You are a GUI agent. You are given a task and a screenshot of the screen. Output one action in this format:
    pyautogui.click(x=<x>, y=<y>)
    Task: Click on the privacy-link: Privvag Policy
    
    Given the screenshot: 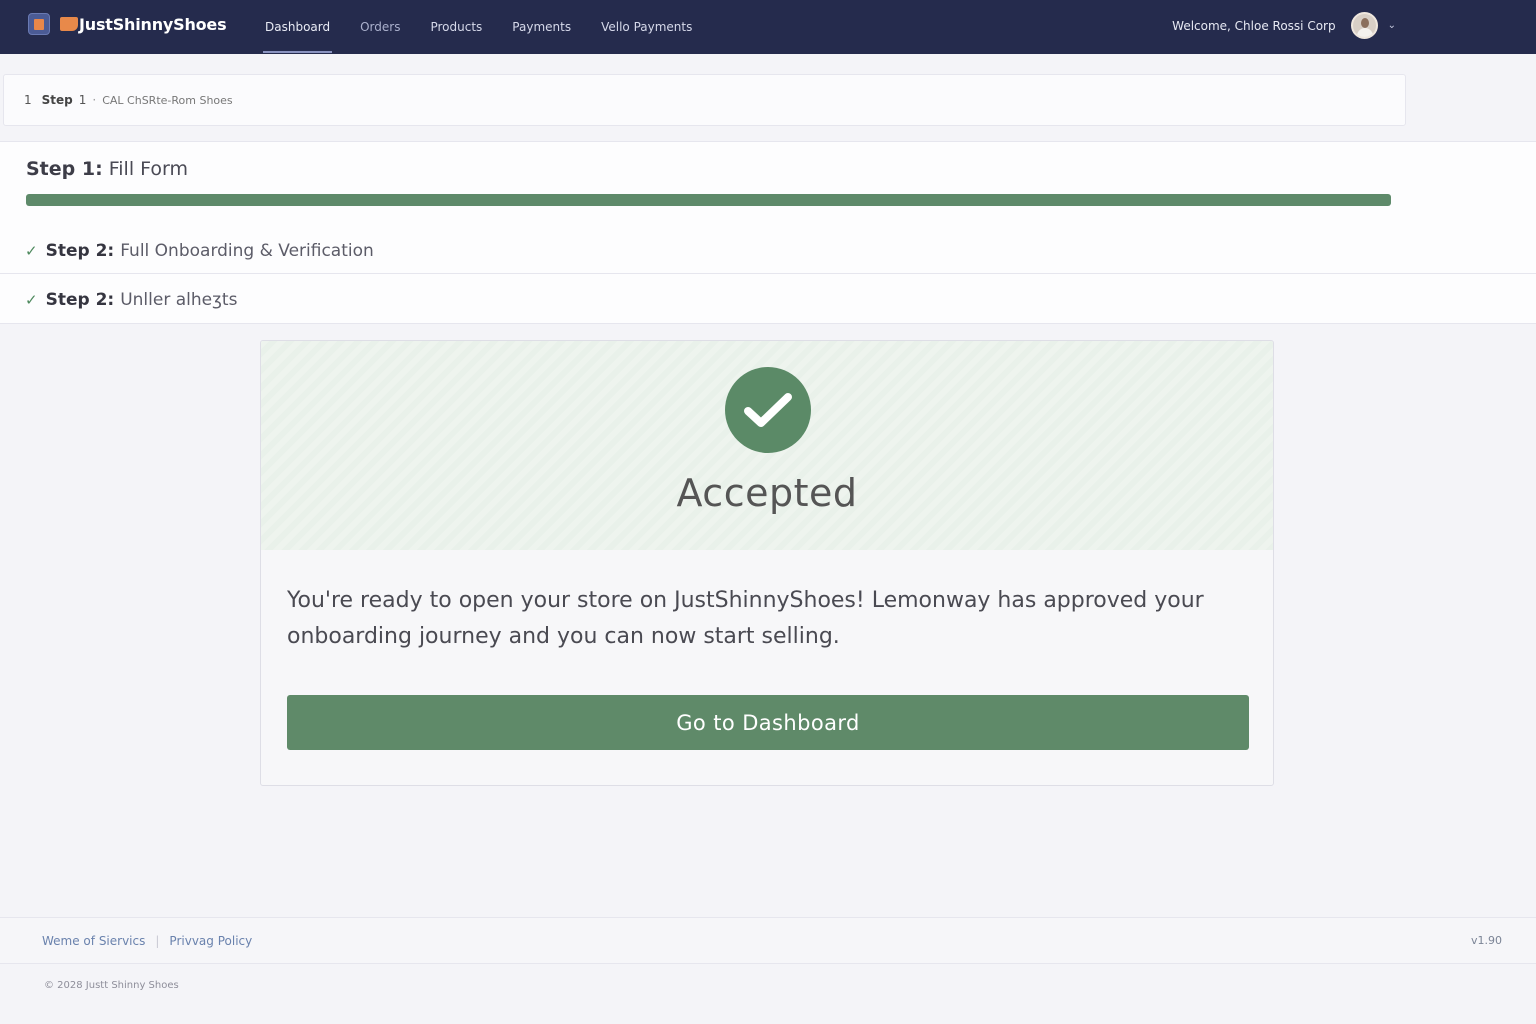 What is the action you would take?
    pyautogui.click(x=210, y=941)
    